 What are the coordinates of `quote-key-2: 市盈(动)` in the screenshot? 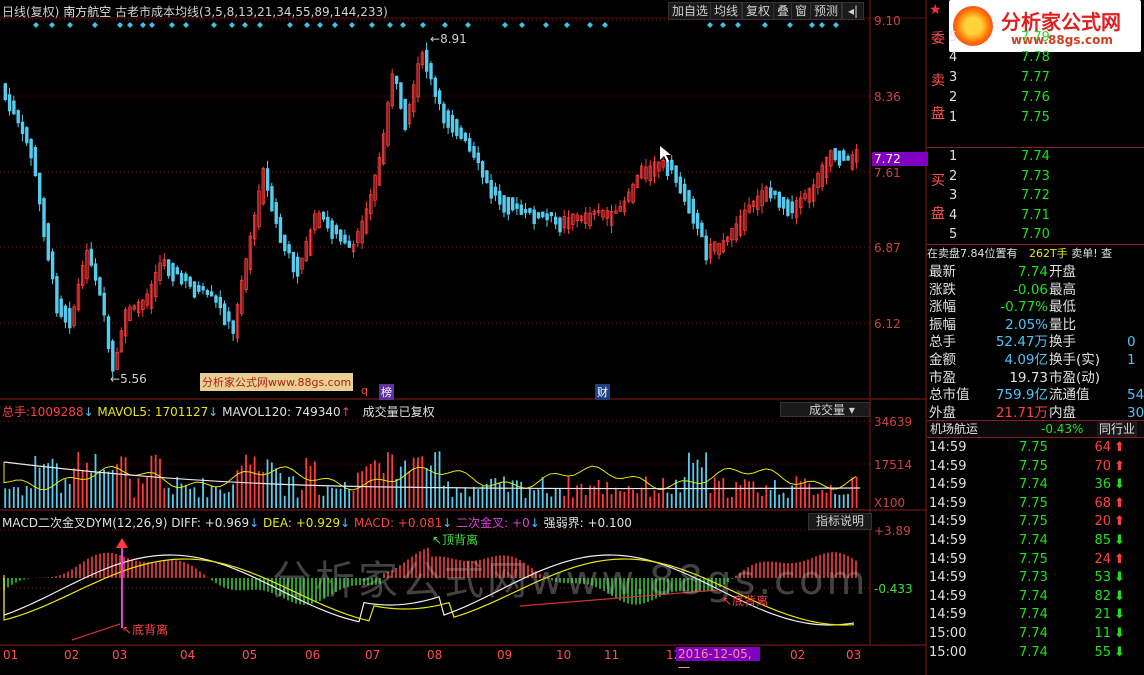 It's located at (1075, 377).